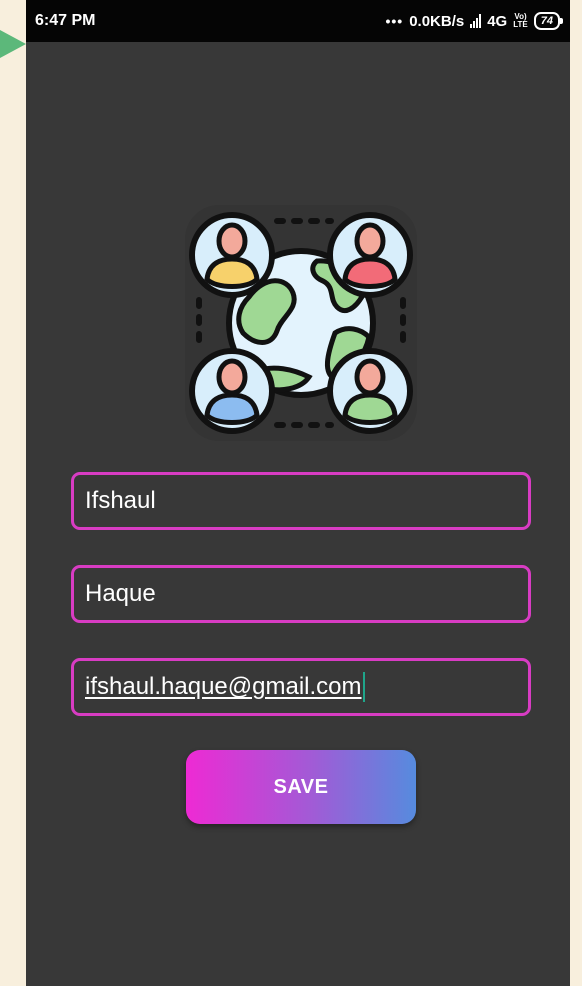 This screenshot has height=986, width=582. I want to click on status-bar: 6:47 PM ••• 0.0KB/s 4G Vo) LTE 74, so click(298, 21).